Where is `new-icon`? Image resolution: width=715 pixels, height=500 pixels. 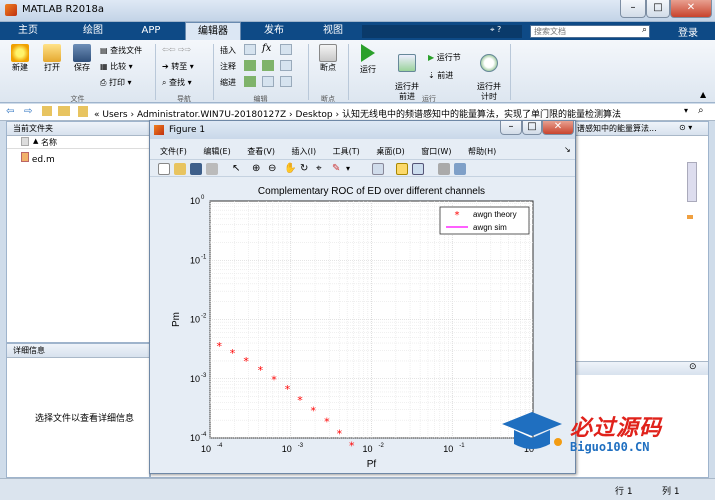 new-icon is located at coordinates (20, 53).